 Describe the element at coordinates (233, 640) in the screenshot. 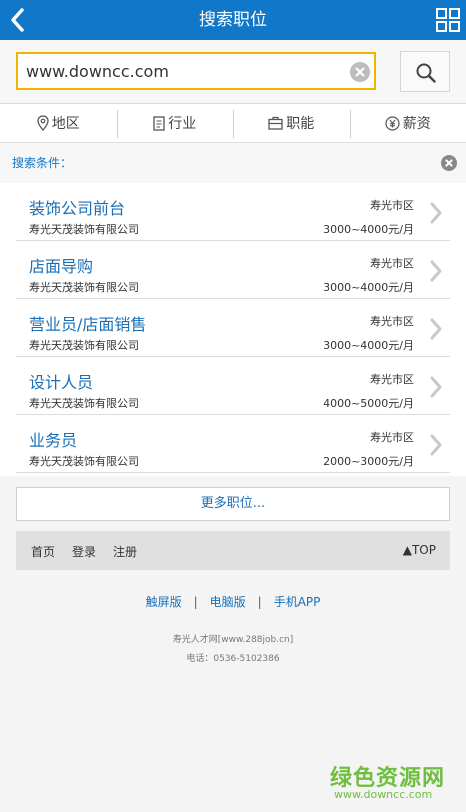

I see `site-info: 寿光人才网[www.288job.cn]` at that location.